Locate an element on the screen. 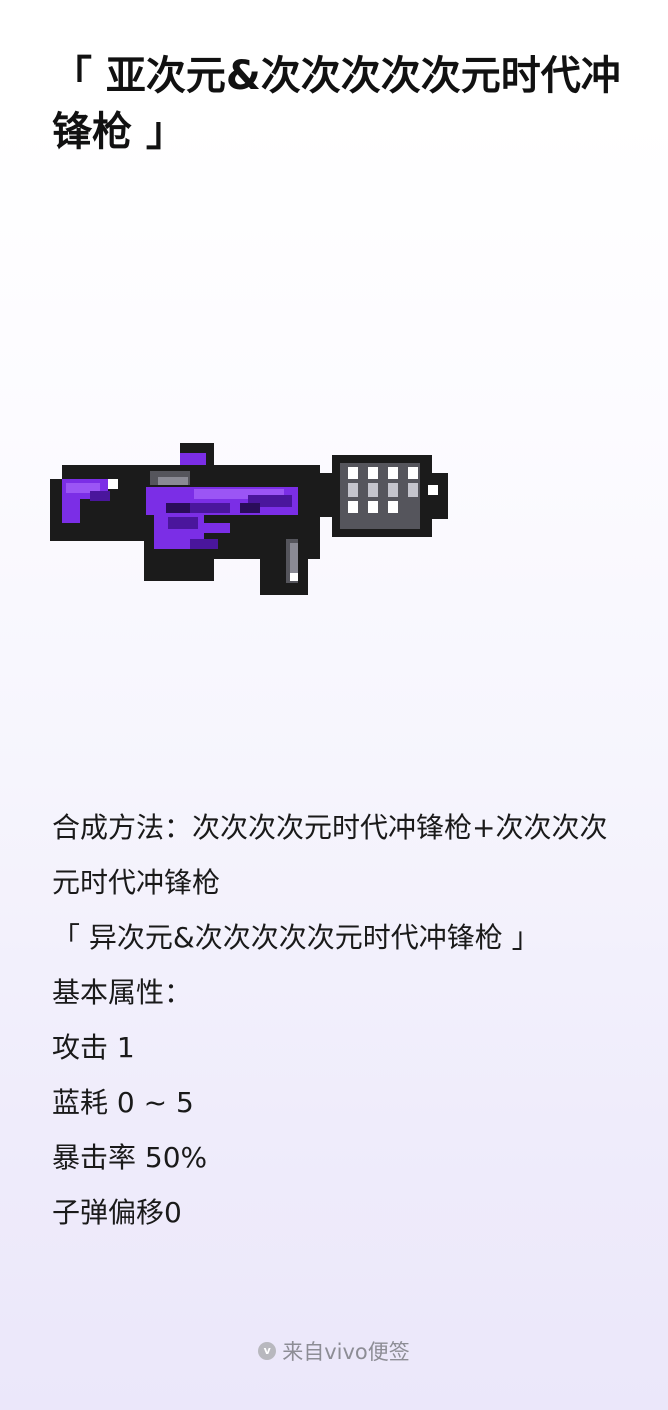  note-title: 「 亚次元&次次次次次元时代冲锋枪 」 is located at coordinates (336, 104).